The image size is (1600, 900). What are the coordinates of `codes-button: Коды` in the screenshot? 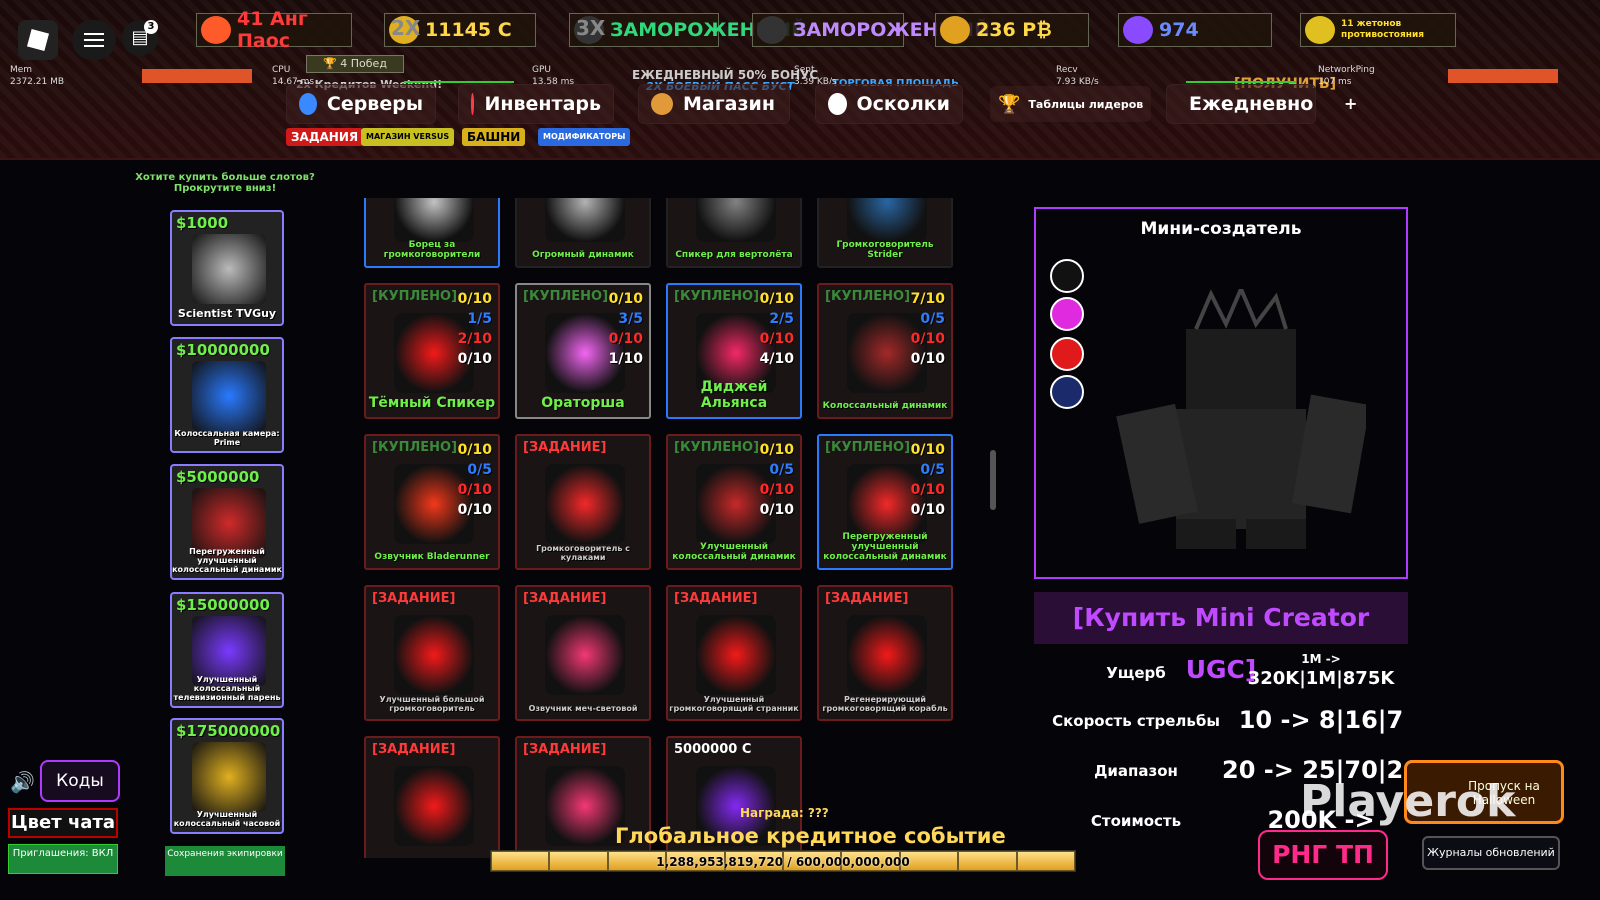 It's located at (80, 781).